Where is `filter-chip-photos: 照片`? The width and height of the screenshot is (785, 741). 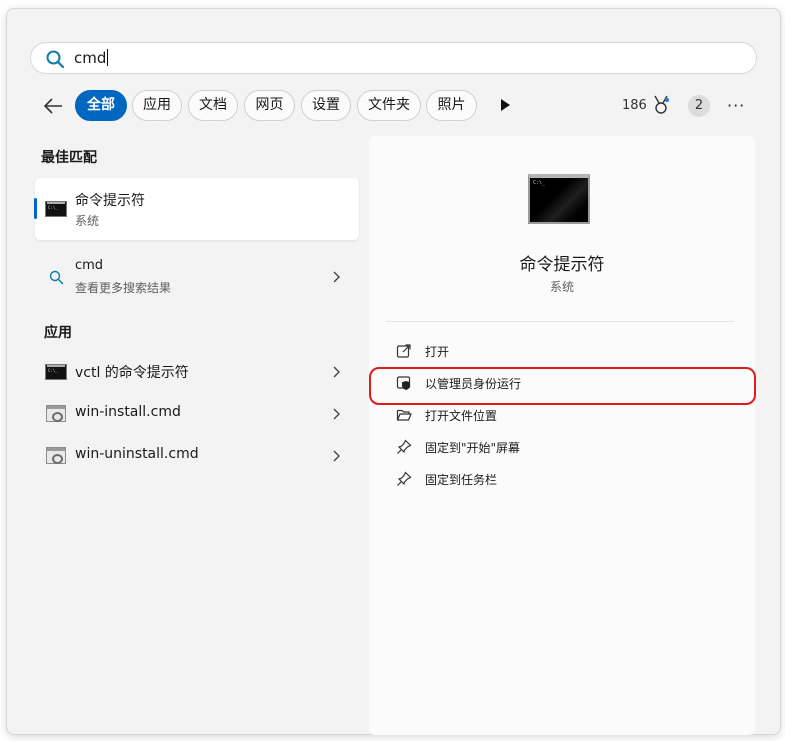 filter-chip-photos: 照片 is located at coordinates (451, 105).